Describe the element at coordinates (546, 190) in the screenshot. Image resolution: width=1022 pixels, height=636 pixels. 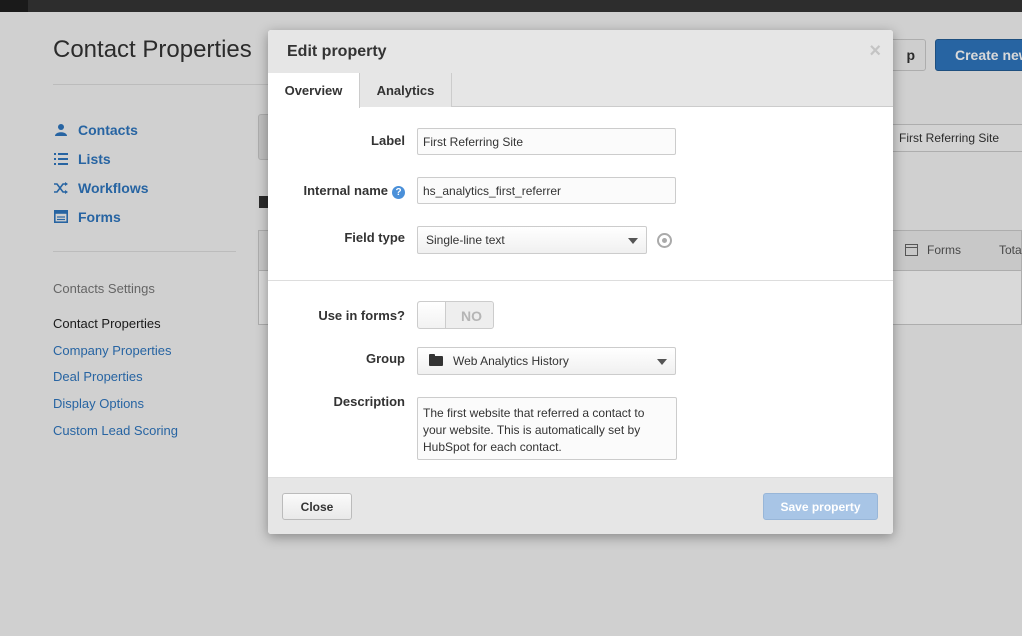
I see `internal-name-input: hs_analytics_first_referrer` at that location.